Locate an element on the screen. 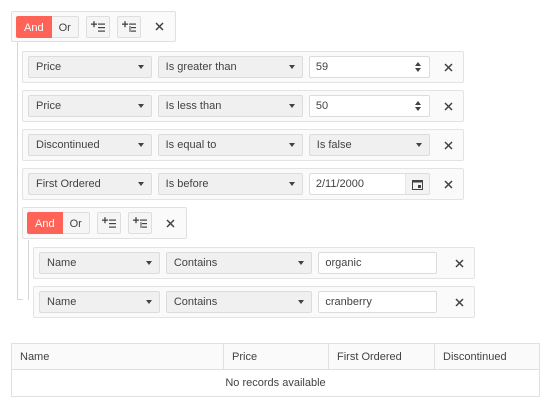 This screenshot has height=407, width=551. nested-filter-expression-row: Name Contains cranberry is located at coordinates (254, 302).